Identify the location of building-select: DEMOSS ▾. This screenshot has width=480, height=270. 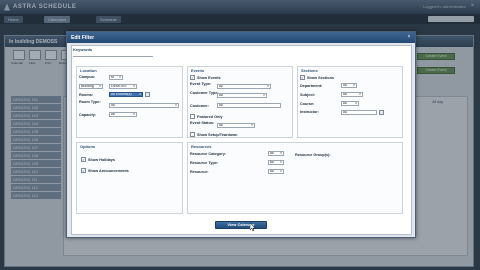
(123, 86).